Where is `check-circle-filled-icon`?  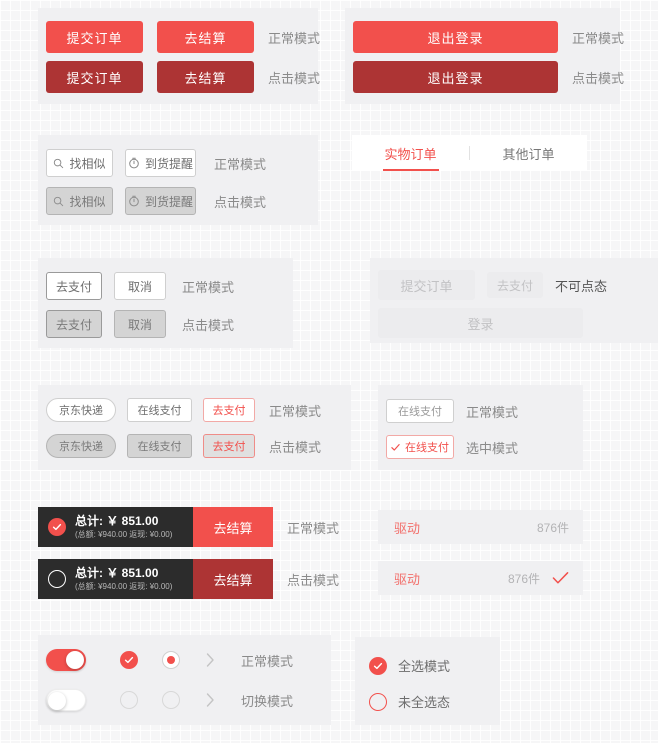
check-circle-filled-icon is located at coordinates (378, 665).